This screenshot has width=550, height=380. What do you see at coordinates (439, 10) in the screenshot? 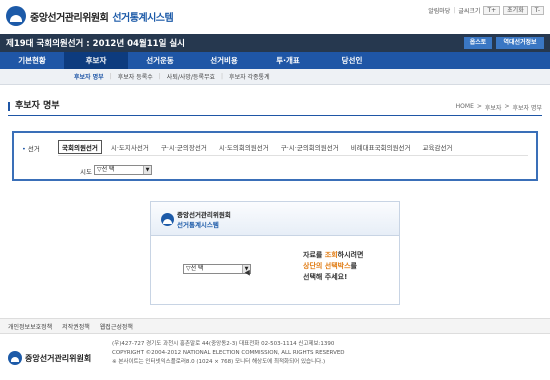
I see `notice-link: 알림마당` at bounding box center [439, 10].